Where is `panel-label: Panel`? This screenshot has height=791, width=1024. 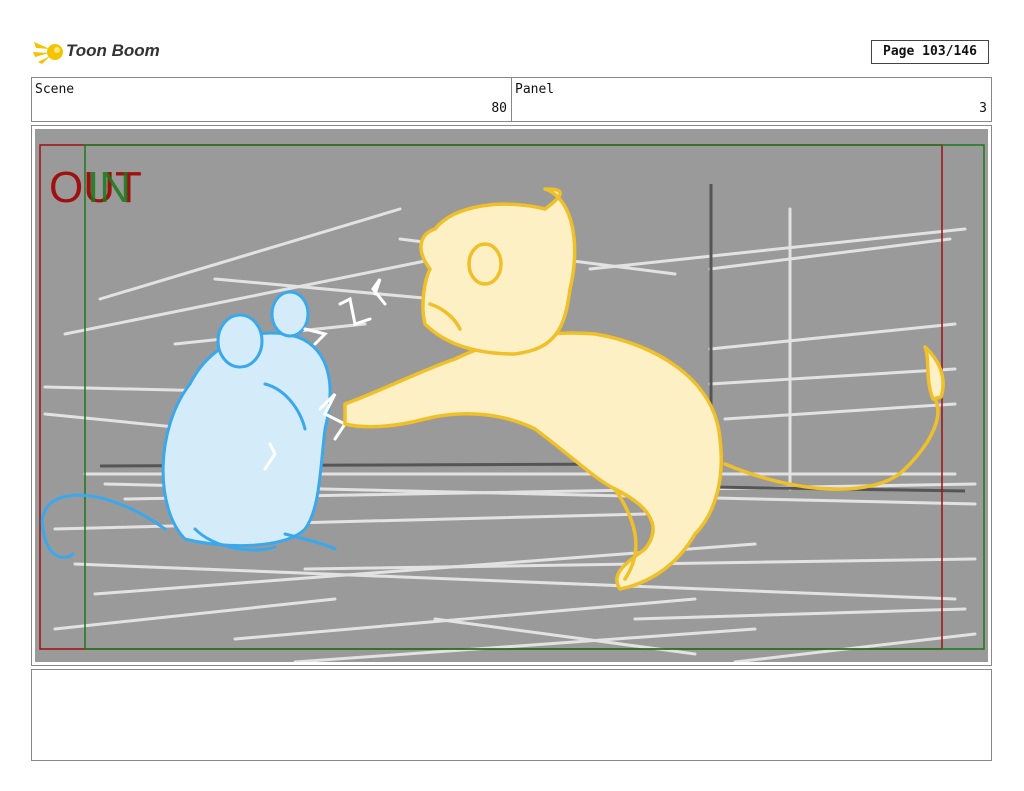
panel-label: Panel is located at coordinates (535, 89).